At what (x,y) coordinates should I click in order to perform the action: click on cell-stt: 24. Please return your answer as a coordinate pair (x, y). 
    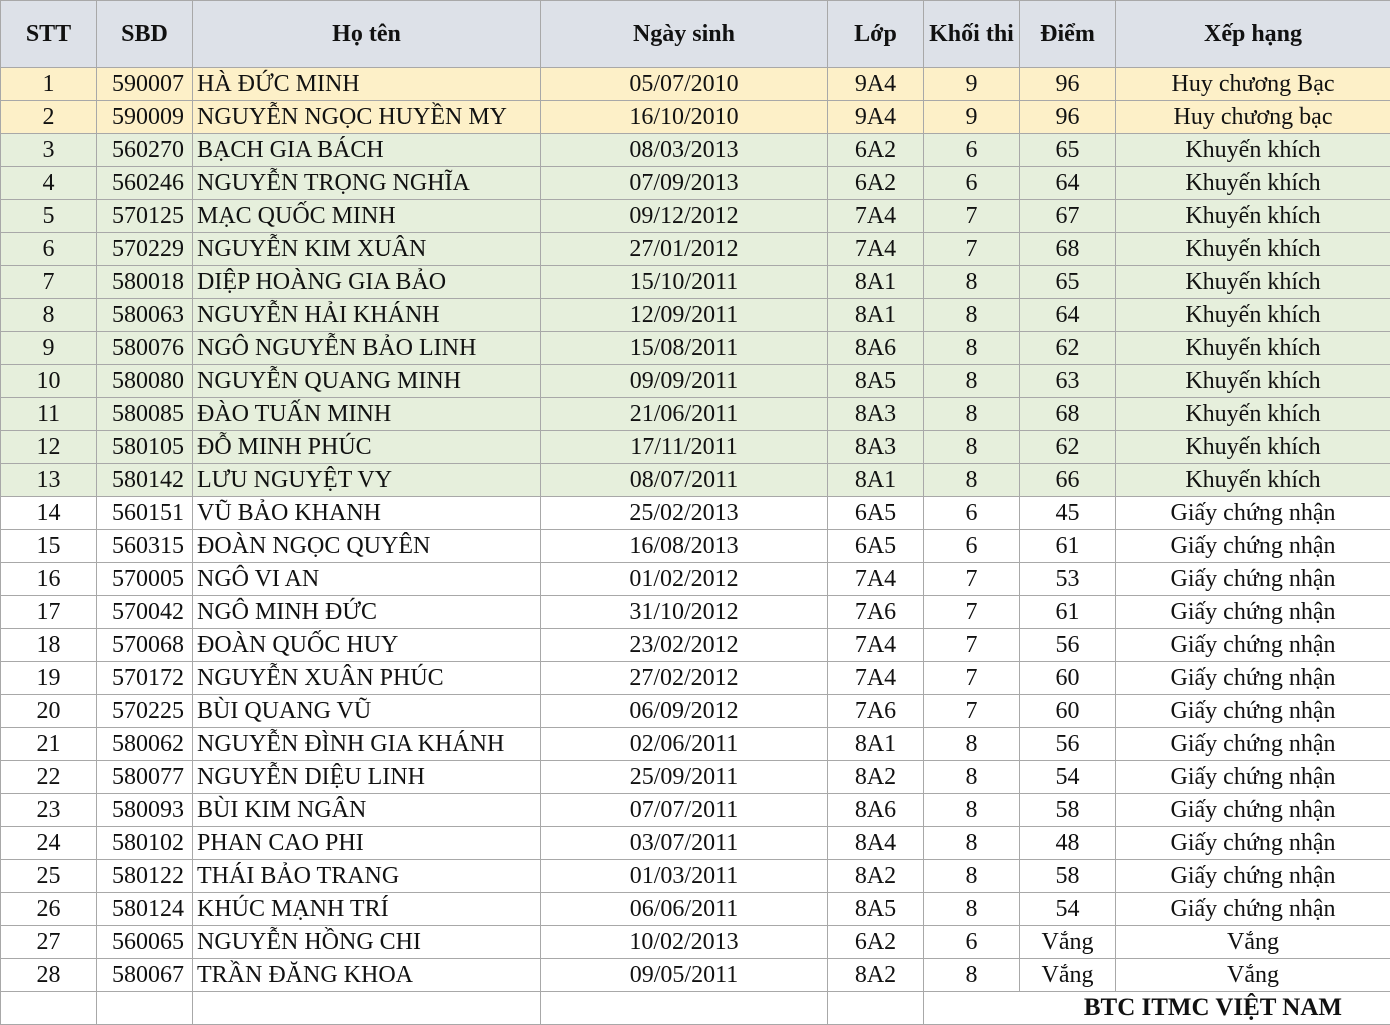
    Looking at the image, I should click on (49, 843).